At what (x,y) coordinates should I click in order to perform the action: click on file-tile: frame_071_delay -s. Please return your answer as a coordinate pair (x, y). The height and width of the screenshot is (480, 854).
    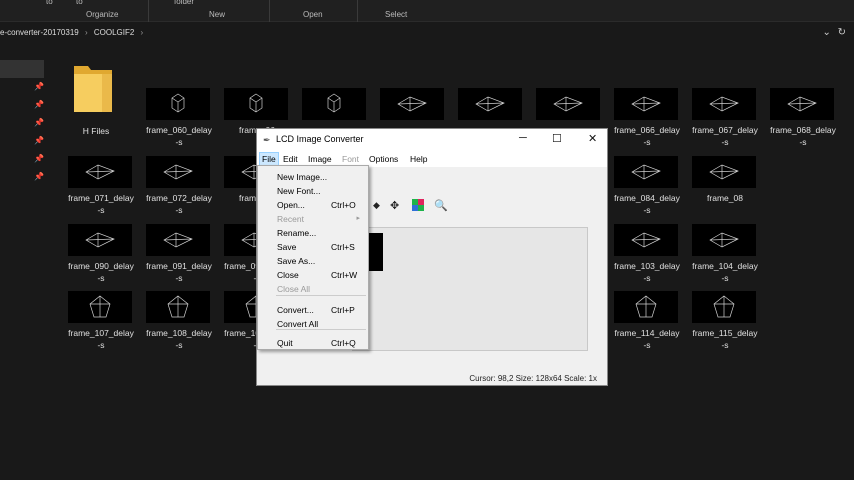
    Looking at the image, I should click on (101, 187).